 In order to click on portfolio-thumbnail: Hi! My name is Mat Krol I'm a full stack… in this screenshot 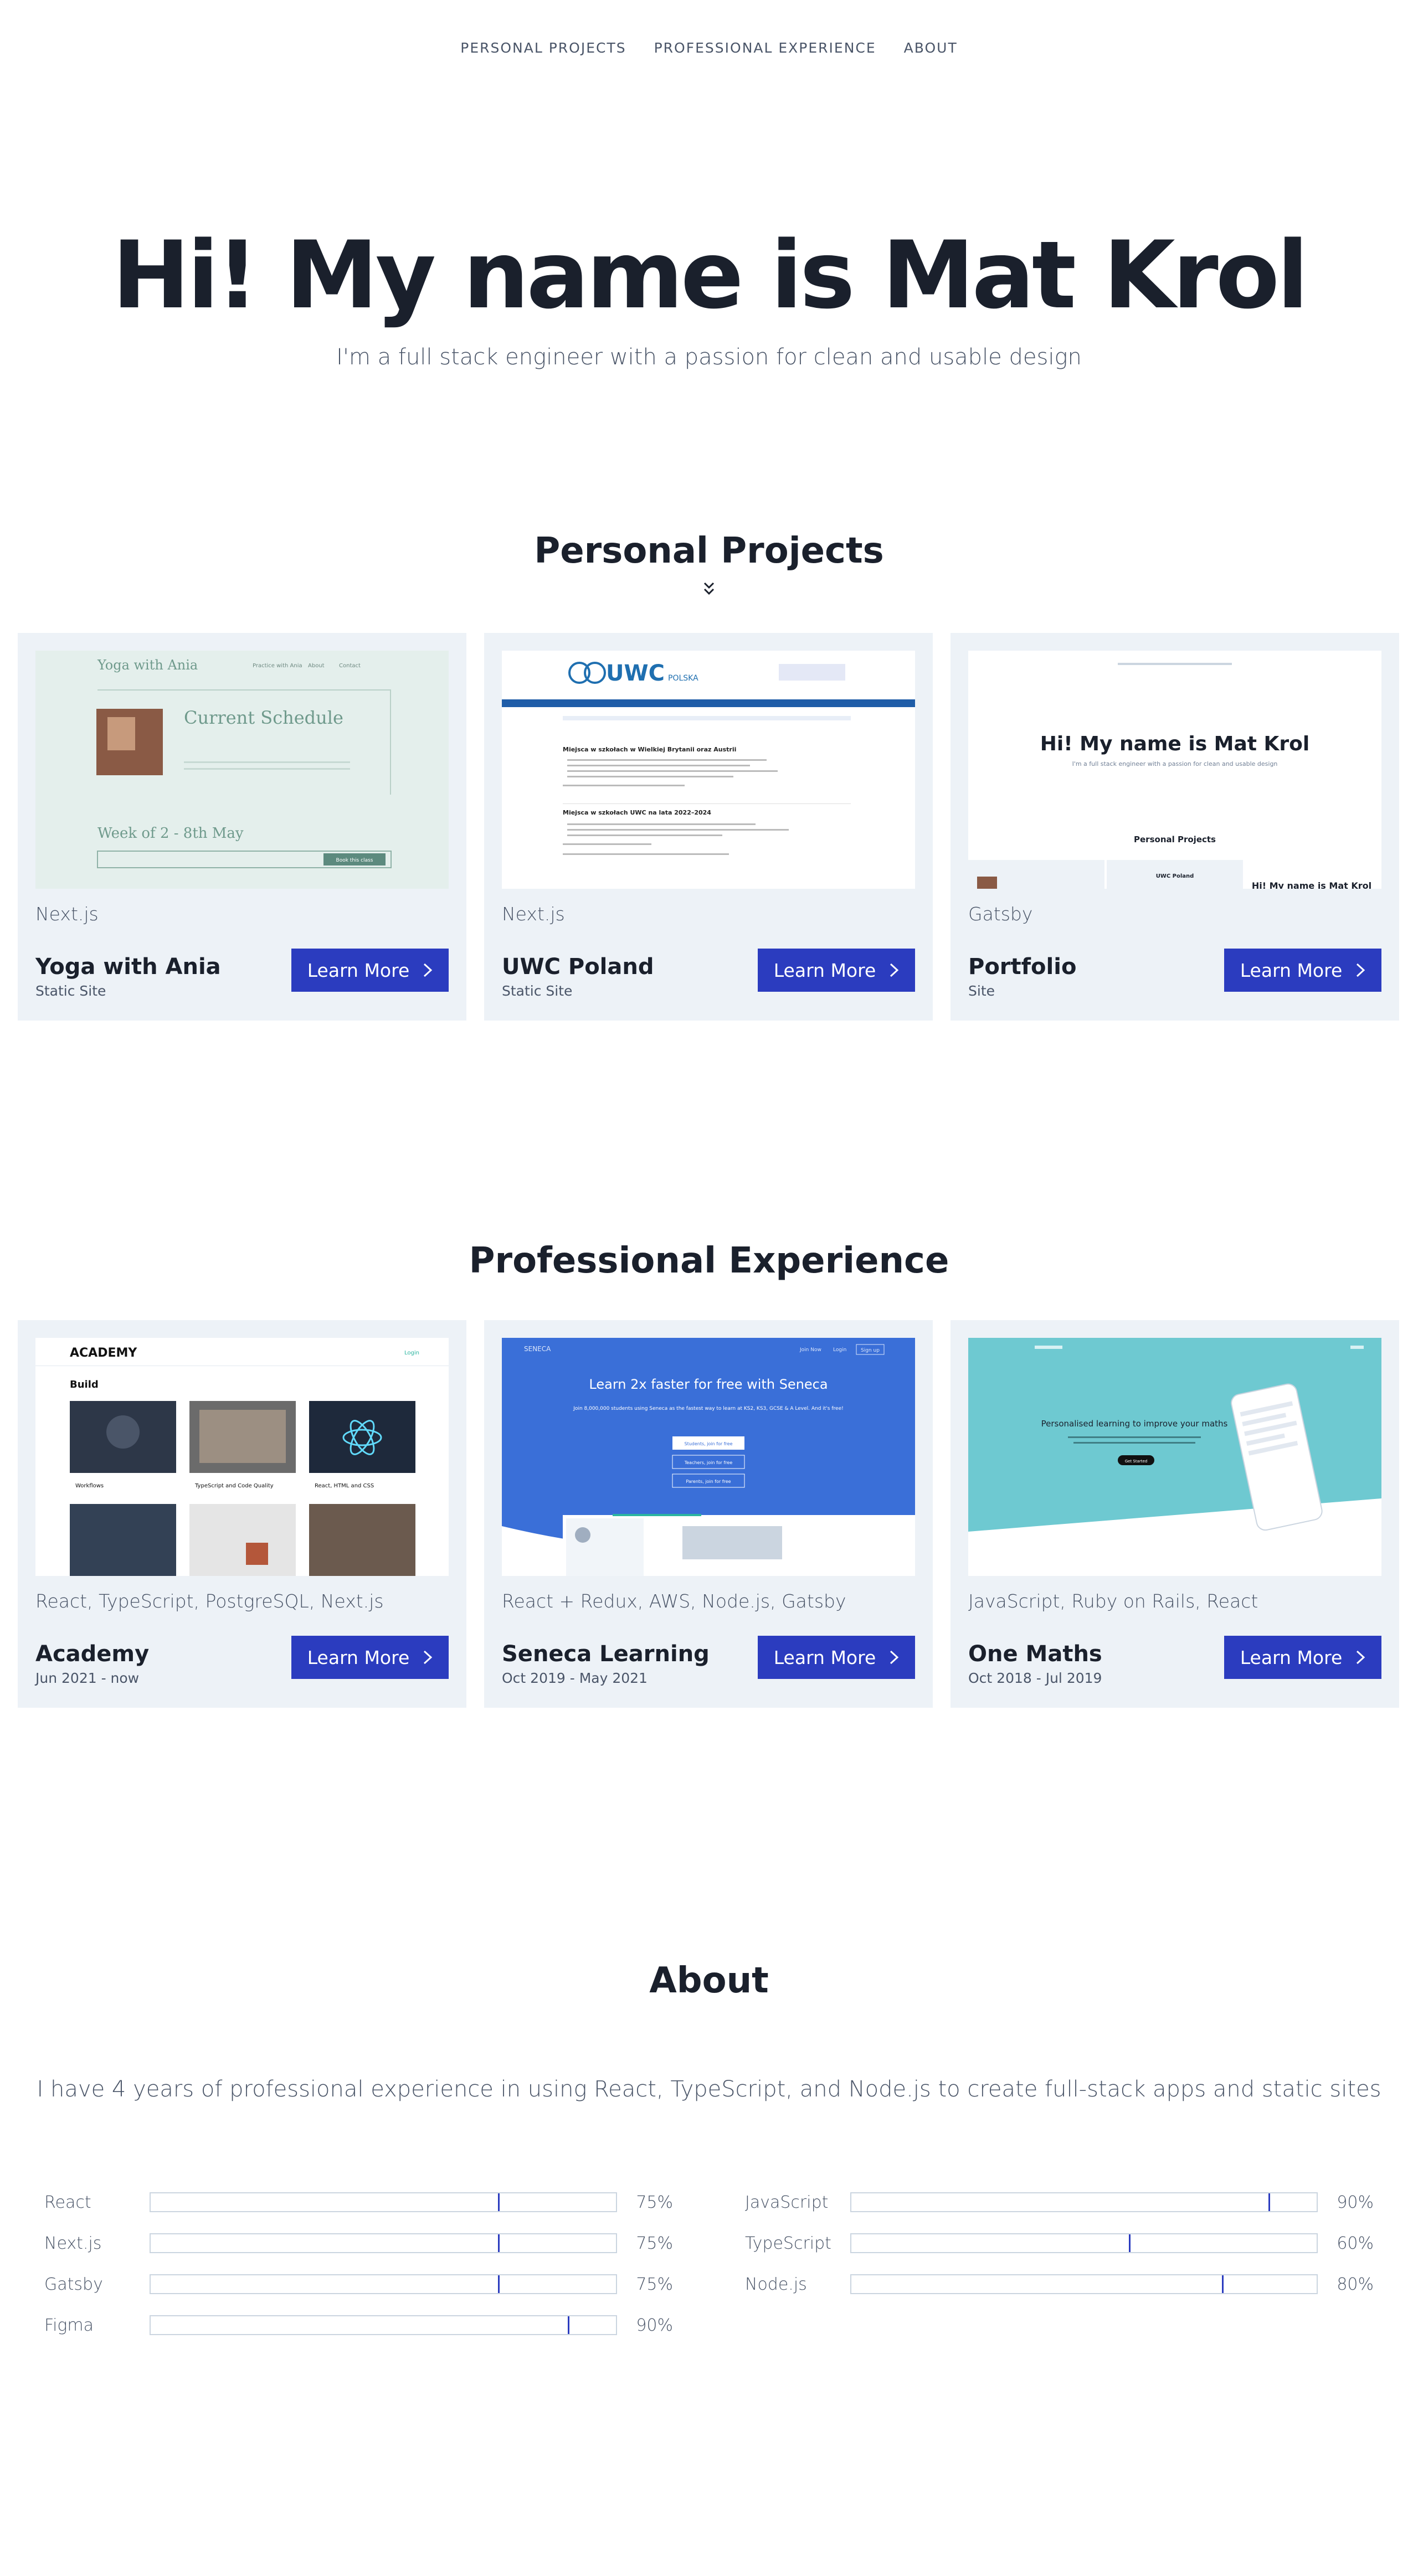, I will do `click(1175, 770)`.